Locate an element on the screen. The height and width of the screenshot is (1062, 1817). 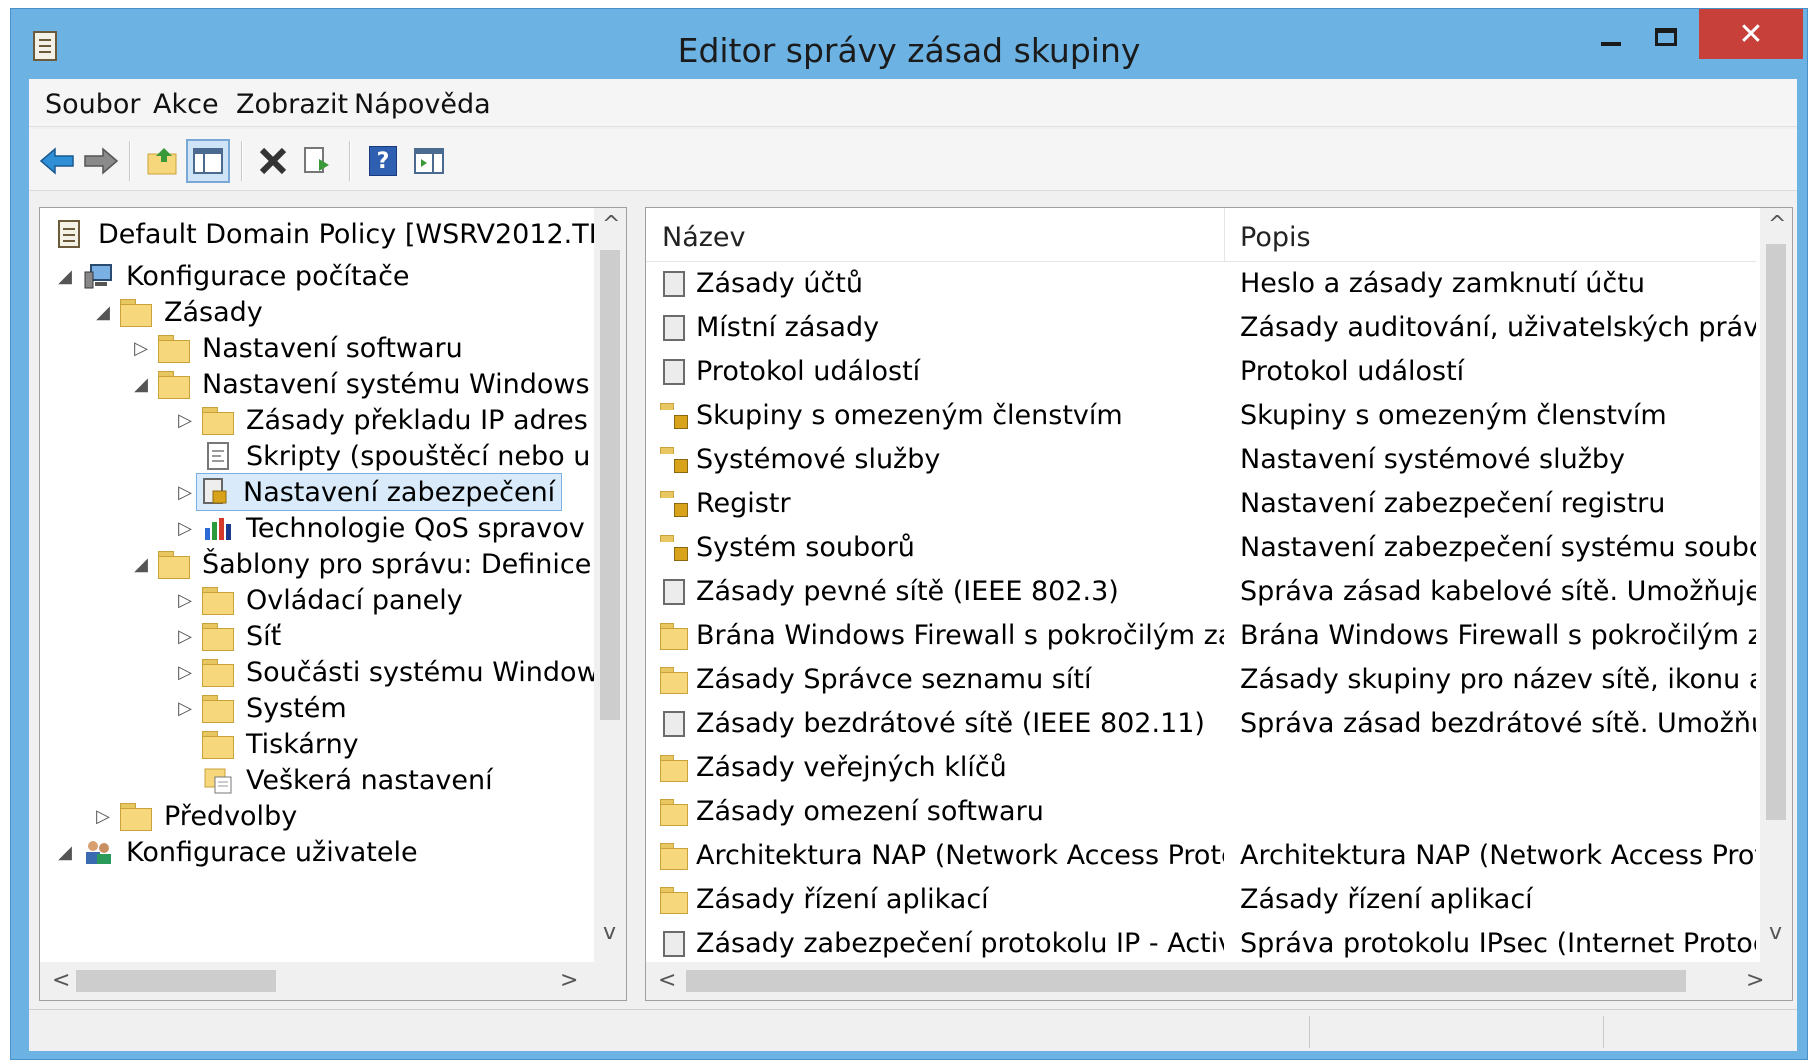
list-horizontal-scrollbar: < > is located at coordinates (1219, 981).